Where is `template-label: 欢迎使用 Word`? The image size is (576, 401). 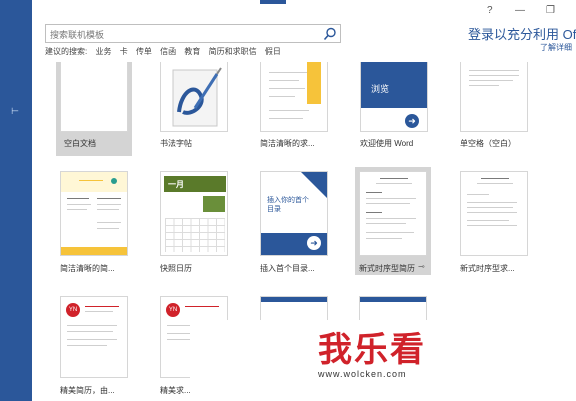 template-label: 欢迎使用 Word is located at coordinates (387, 143).